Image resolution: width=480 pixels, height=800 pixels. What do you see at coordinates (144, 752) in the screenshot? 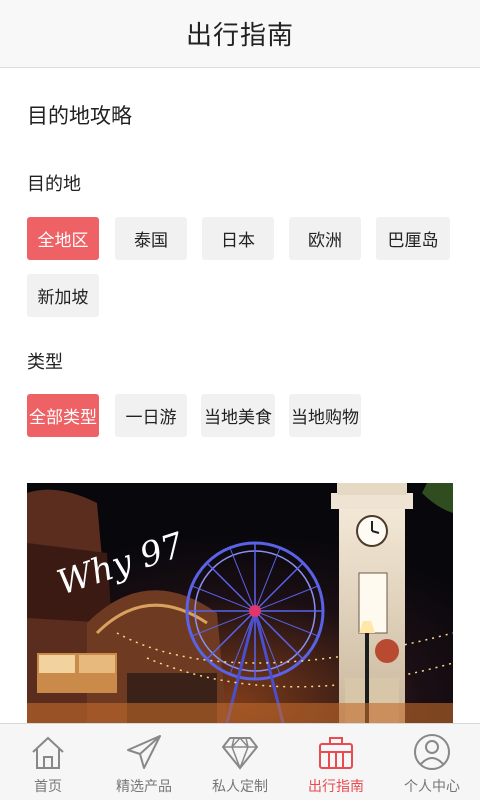
I see `paper-plane-icon` at bounding box center [144, 752].